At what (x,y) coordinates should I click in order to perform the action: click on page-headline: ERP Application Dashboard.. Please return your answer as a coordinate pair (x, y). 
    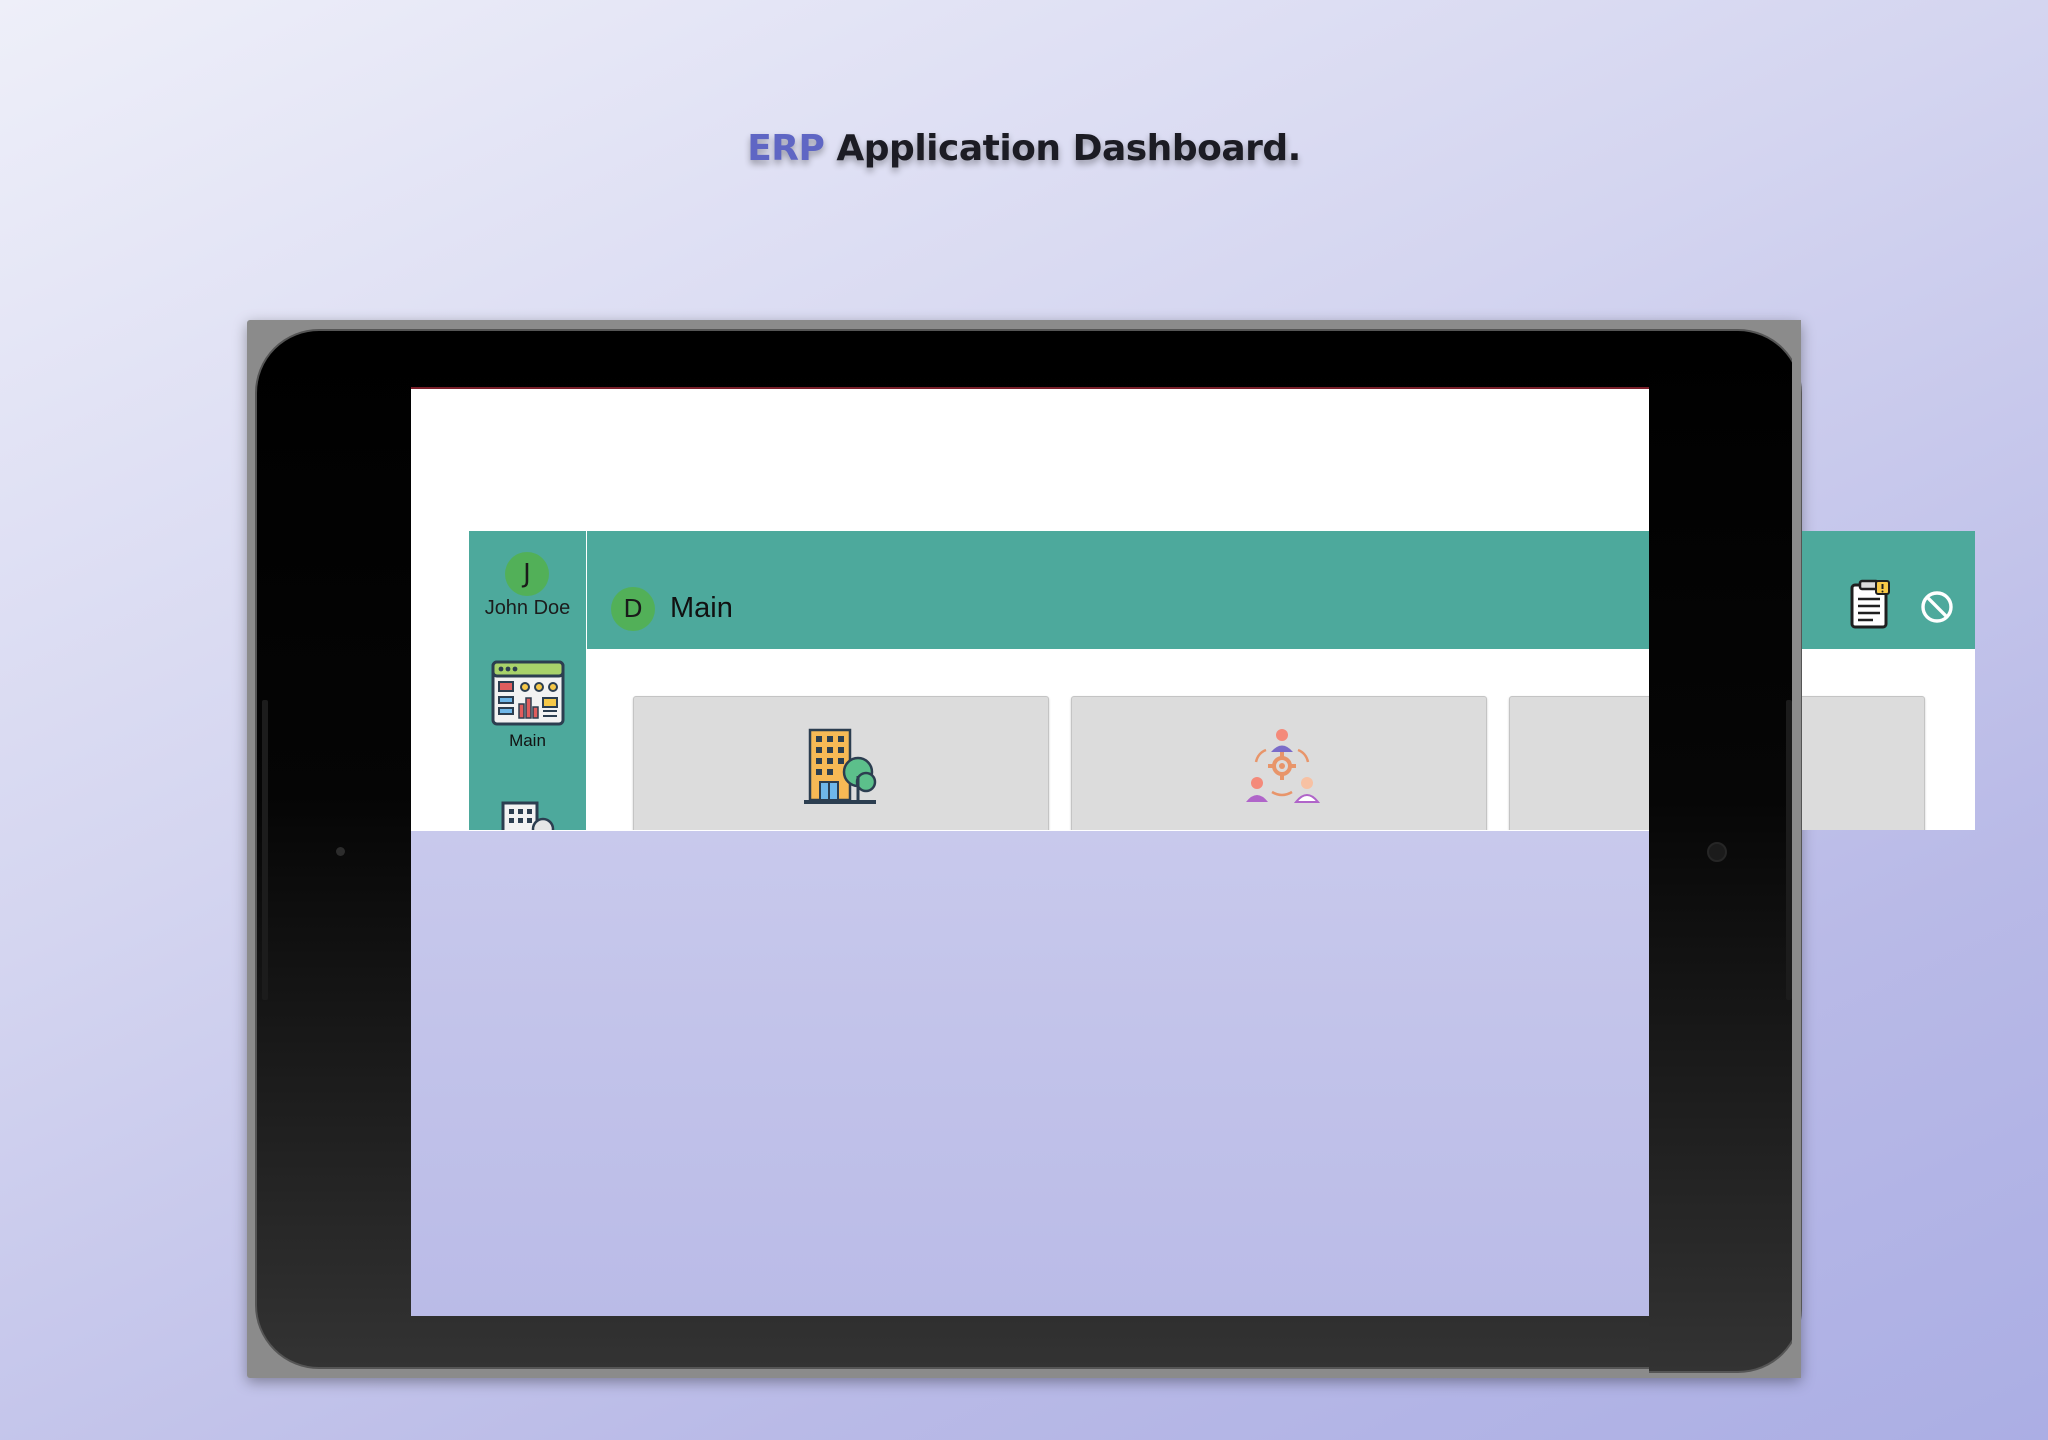
    Looking at the image, I should click on (1024, 148).